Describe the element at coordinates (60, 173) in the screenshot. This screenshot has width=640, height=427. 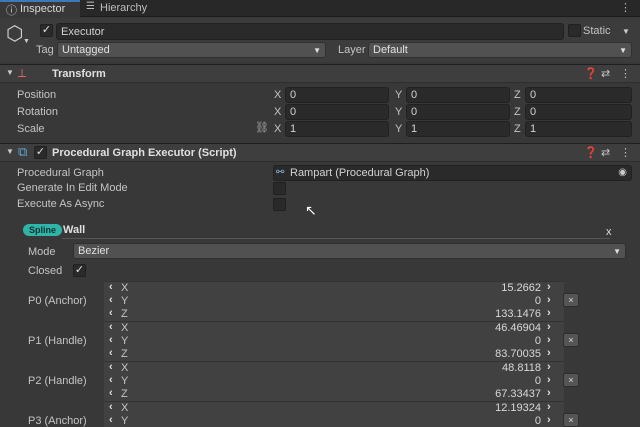
I see `procedural-graph-label: Procedural Graph` at that location.